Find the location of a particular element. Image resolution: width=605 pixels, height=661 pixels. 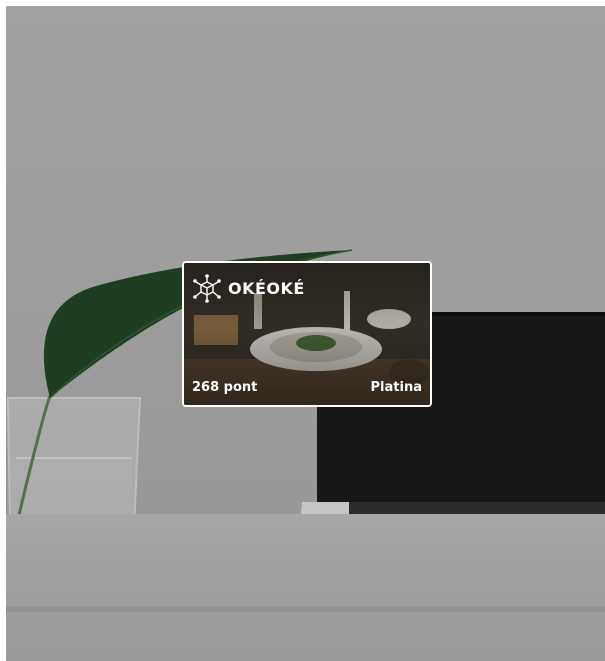

points-label: 268 pont is located at coordinates (225, 387).